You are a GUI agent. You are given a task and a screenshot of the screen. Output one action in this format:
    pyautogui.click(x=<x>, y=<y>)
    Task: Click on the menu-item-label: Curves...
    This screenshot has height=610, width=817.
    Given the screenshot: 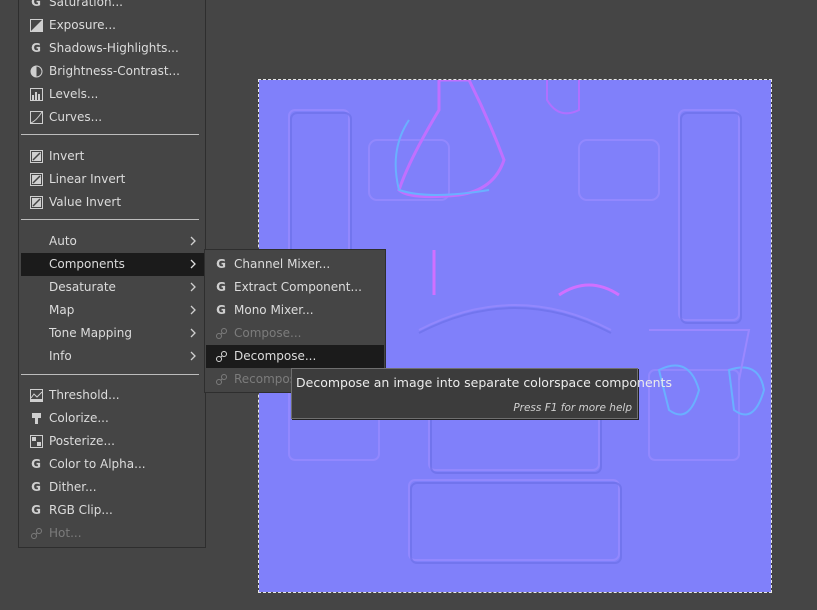 What is the action you would take?
    pyautogui.click(x=76, y=117)
    